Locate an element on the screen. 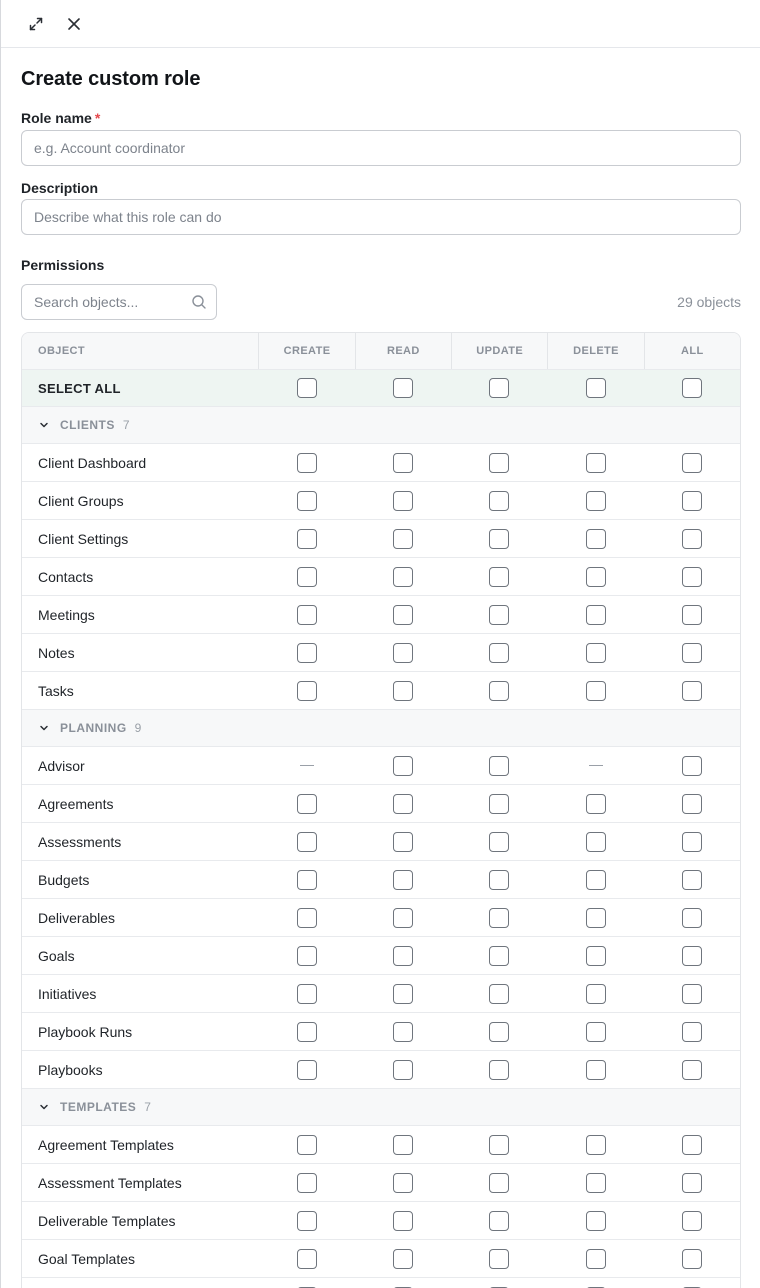 The image size is (760, 1288). role-name-input is located at coordinates (381, 148).